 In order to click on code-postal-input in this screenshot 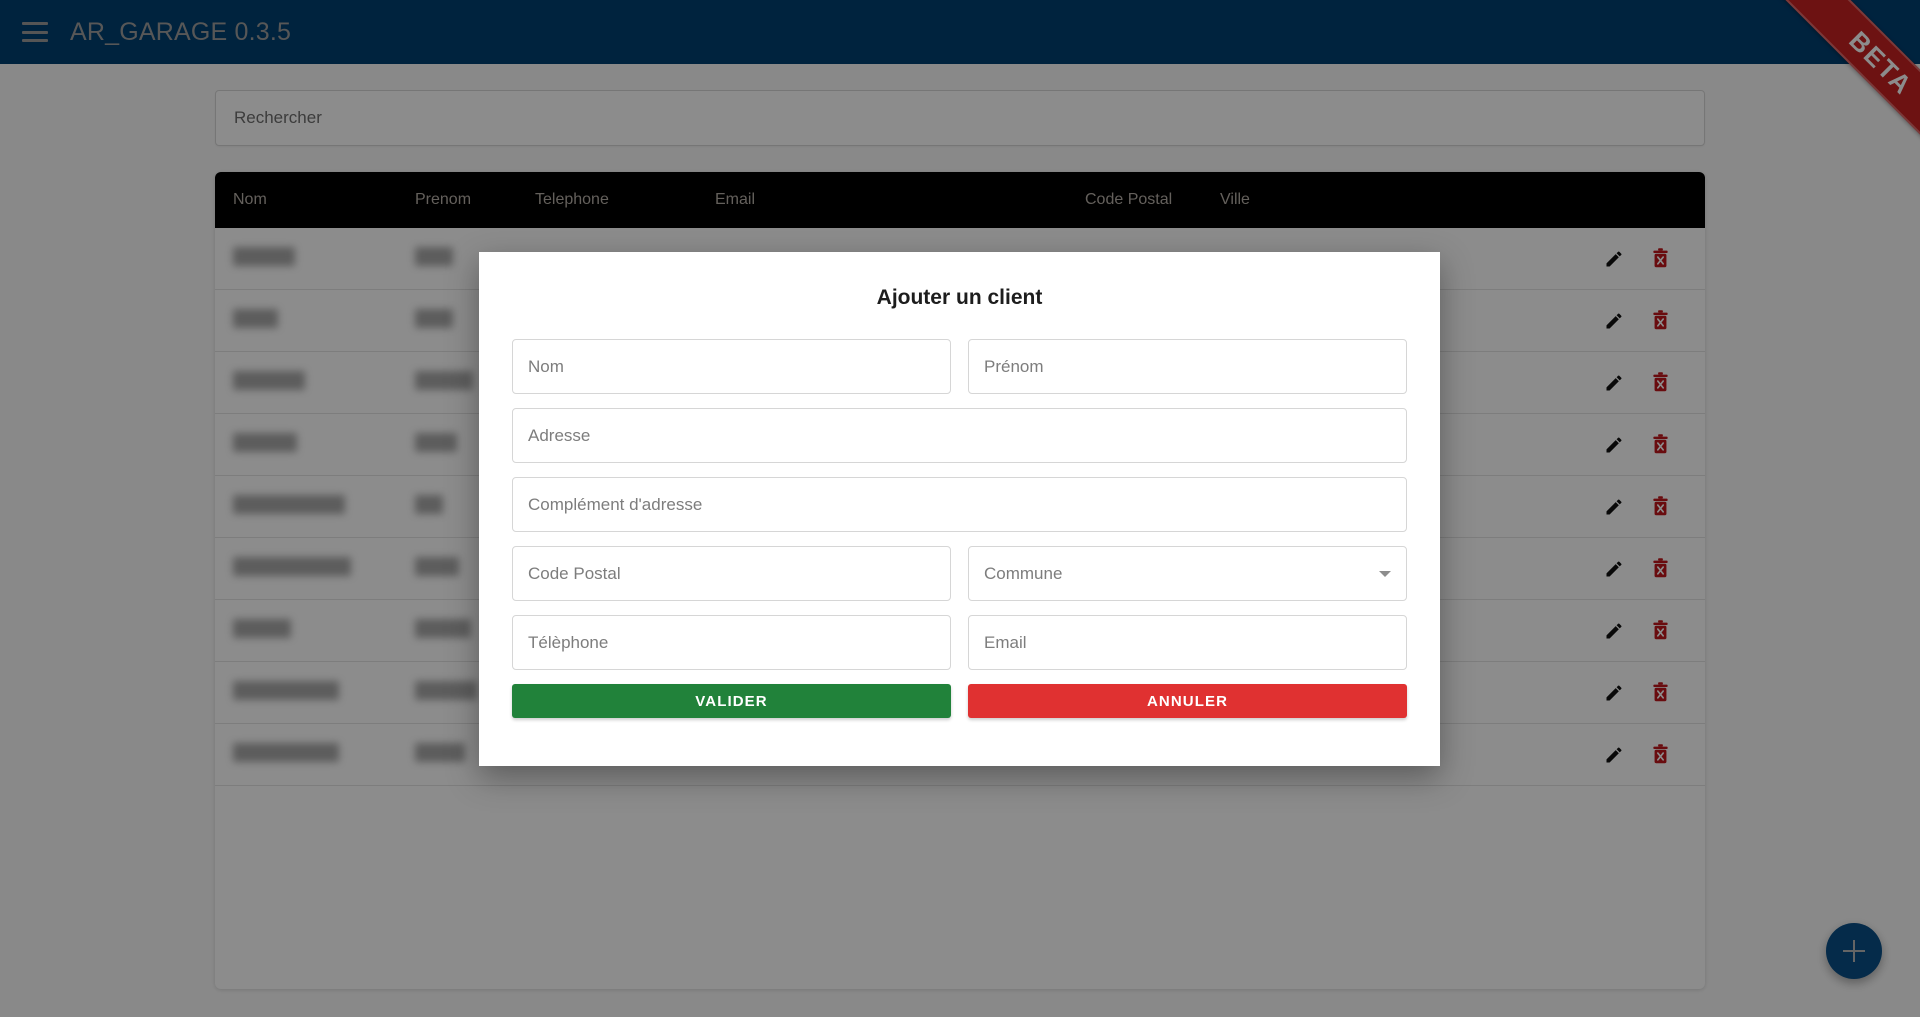, I will do `click(731, 573)`.